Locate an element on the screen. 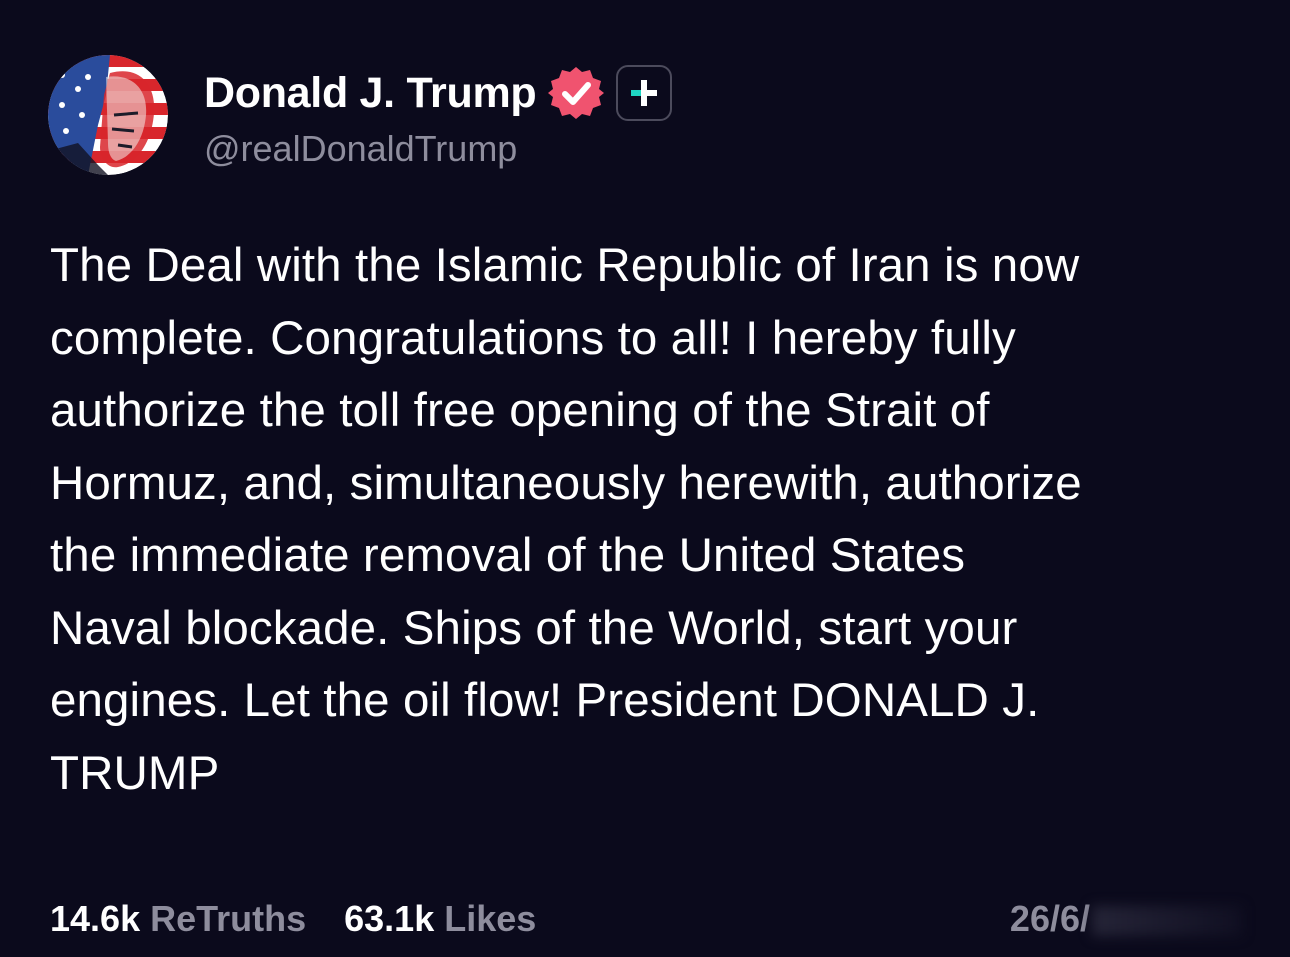 This screenshot has height=957, width=1290. retruths-label: ReTruths is located at coordinates (228, 918).